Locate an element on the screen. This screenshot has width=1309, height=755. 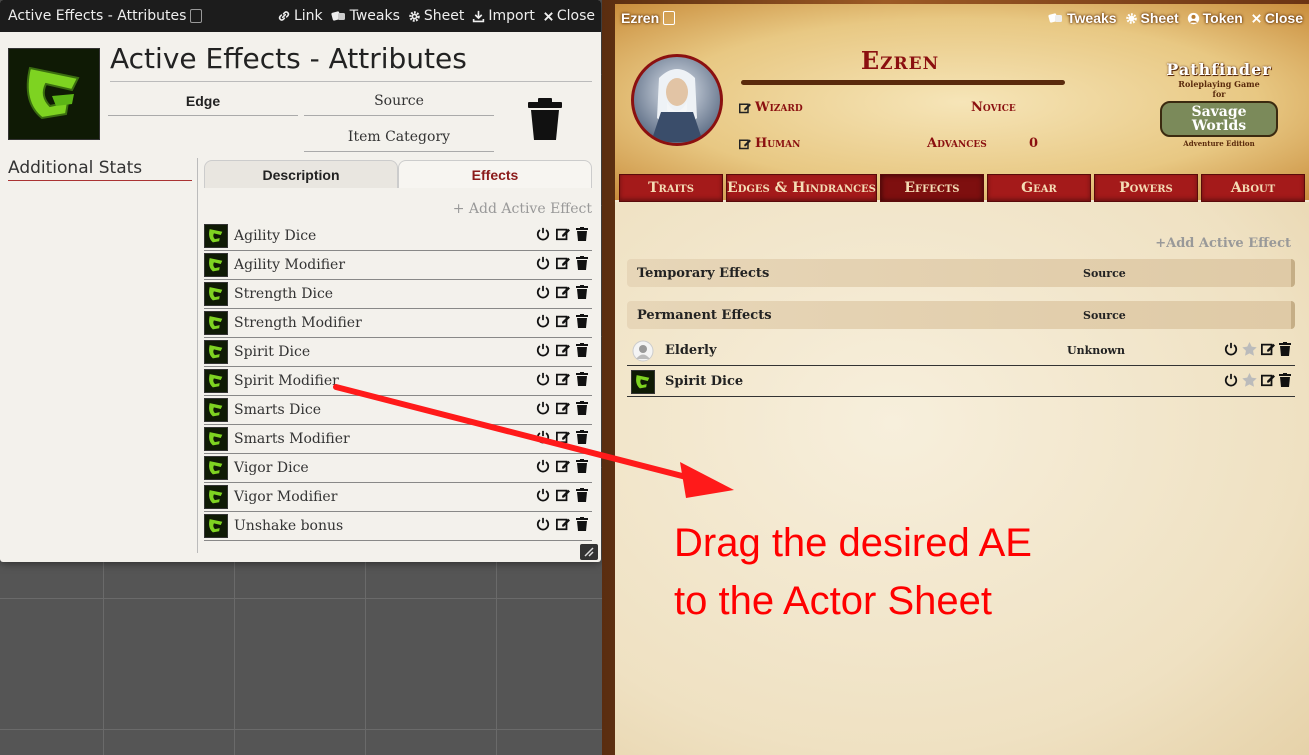
effect-row: Agility Dice is located at coordinates (398, 236).